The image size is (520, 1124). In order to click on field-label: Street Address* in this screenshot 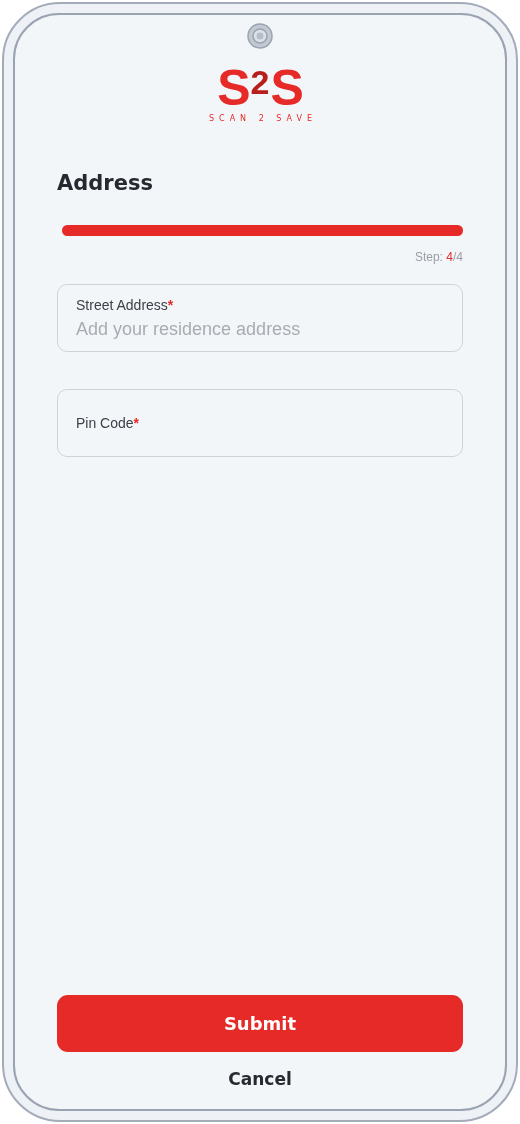, I will do `click(125, 304)`.